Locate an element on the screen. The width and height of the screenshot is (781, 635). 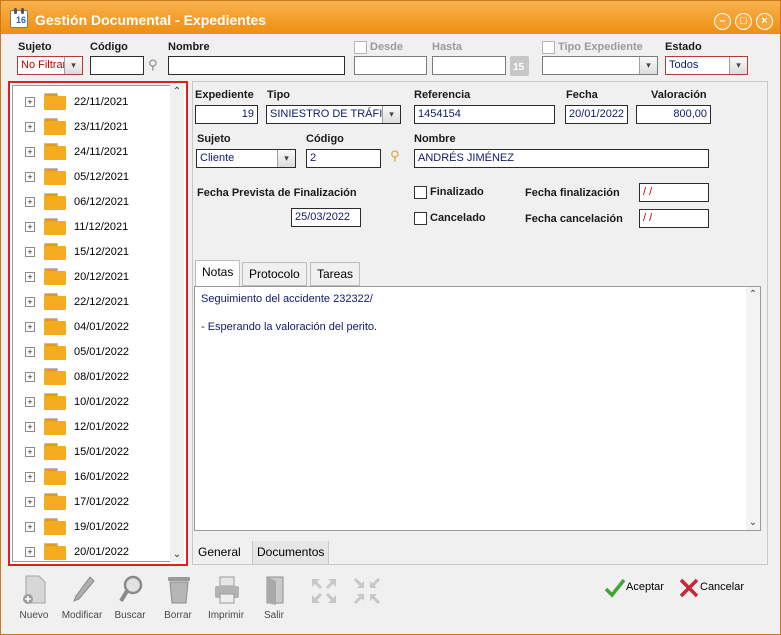
borrar-button: Borrar is located at coordinates (178, 598).